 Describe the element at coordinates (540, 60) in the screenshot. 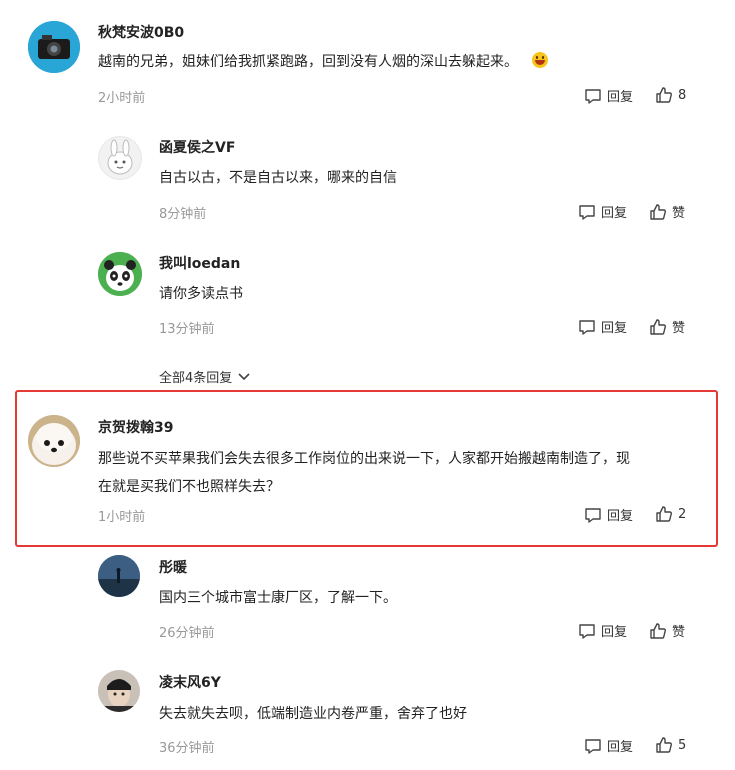

I see `laughing-emoji-icon` at that location.